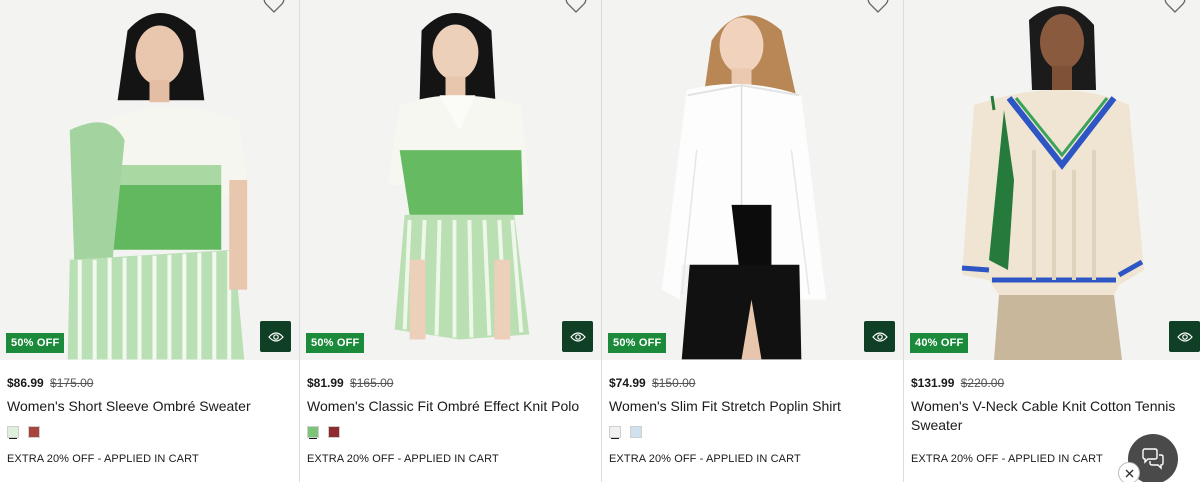 The height and width of the screenshot is (482, 1200). I want to click on sale-price: $86.99, so click(25, 383).